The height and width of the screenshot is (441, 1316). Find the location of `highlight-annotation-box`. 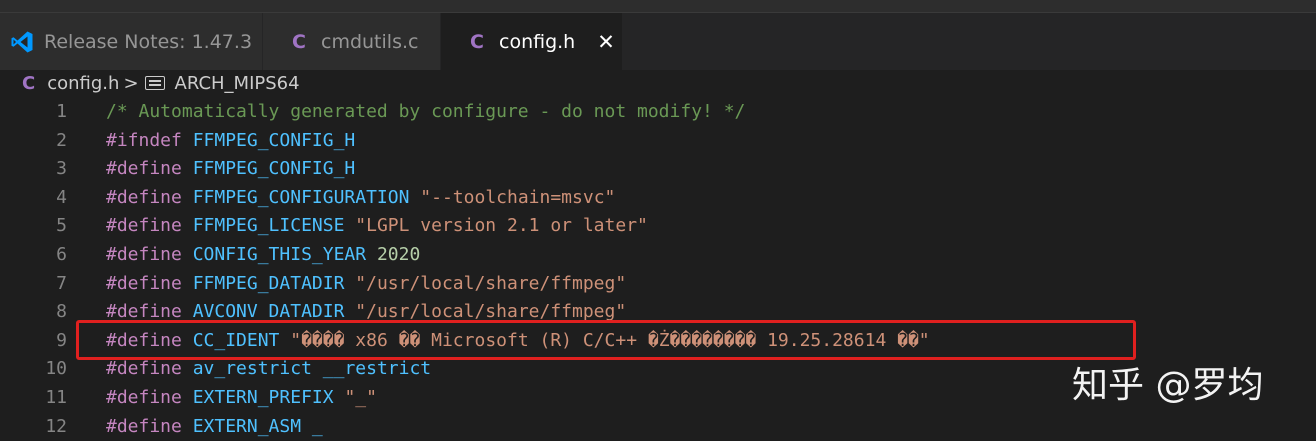

highlight-annotation-box is located at coordinates (606, 340).